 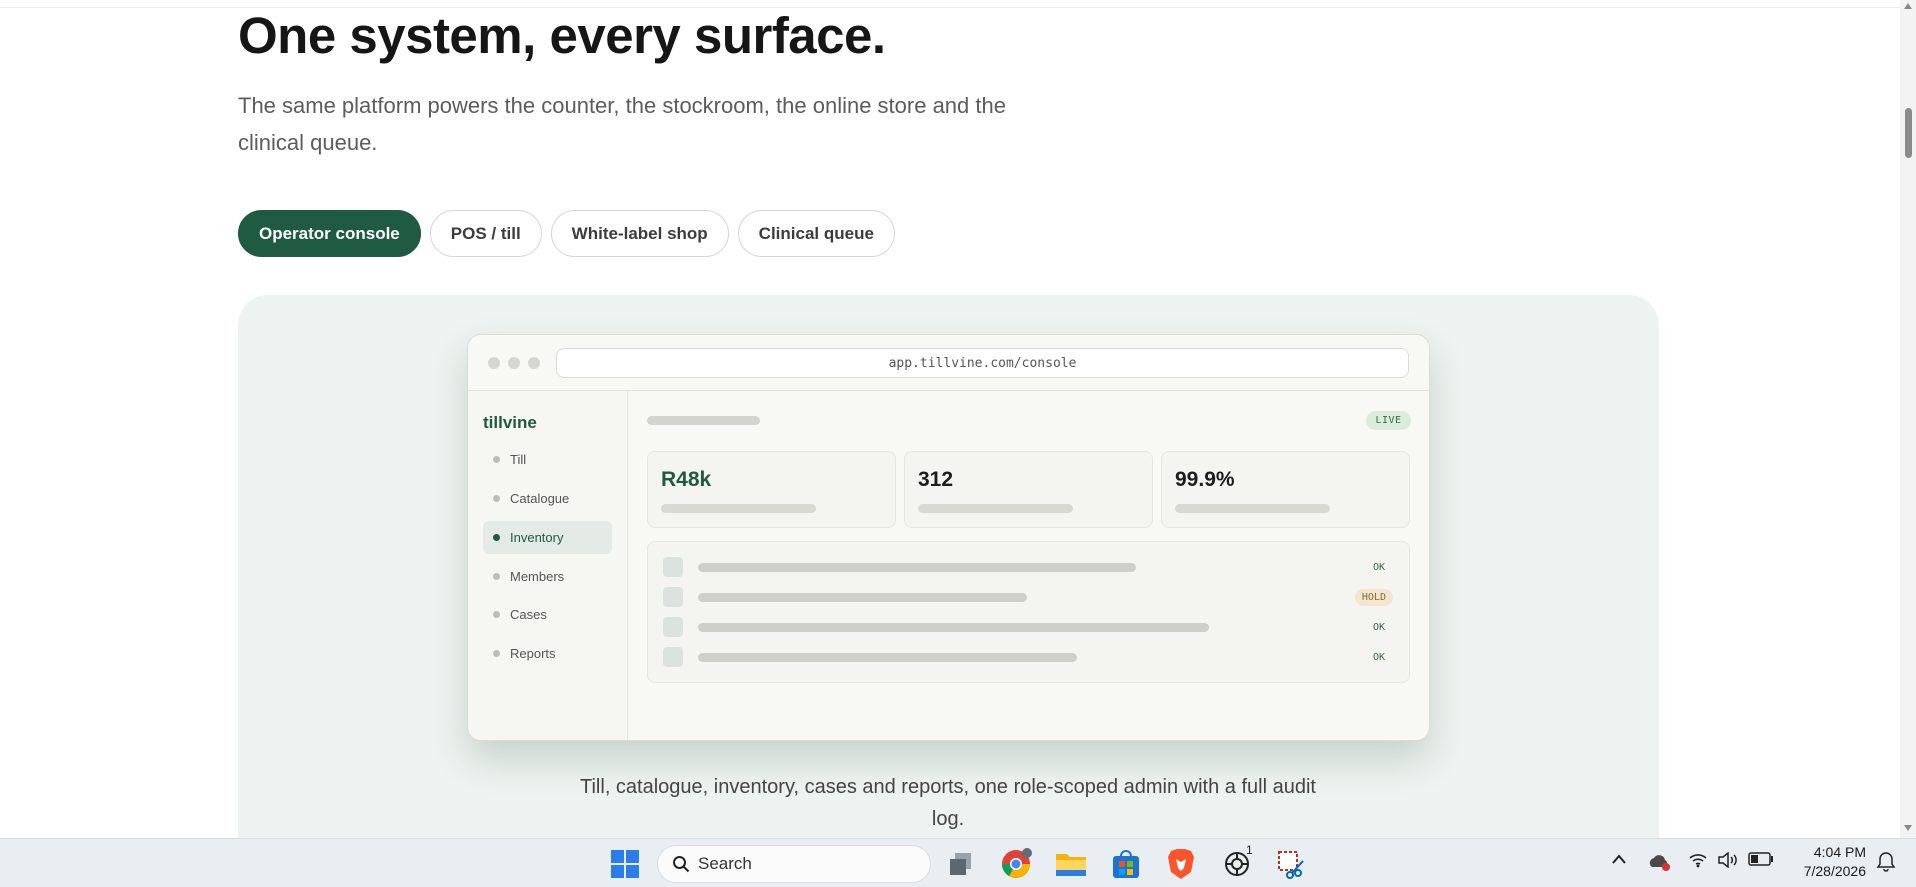 What do you see at coordinates (686, 479) in the screenshot?
I see `stat-value: R48k` at bounding box center [686, 479].